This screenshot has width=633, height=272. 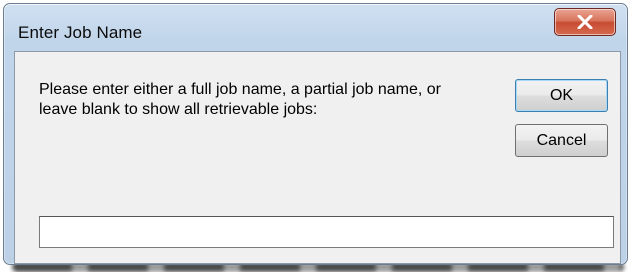 I want to click on ok-button: OK, so click(x=561, y=95).